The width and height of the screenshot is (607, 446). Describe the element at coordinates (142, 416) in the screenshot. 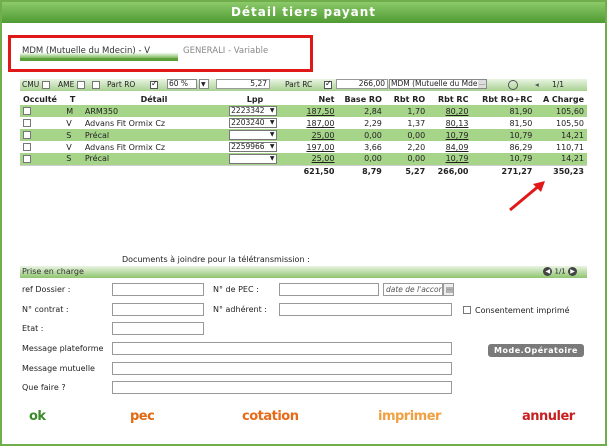

I see `pec-button: pec` at that location.